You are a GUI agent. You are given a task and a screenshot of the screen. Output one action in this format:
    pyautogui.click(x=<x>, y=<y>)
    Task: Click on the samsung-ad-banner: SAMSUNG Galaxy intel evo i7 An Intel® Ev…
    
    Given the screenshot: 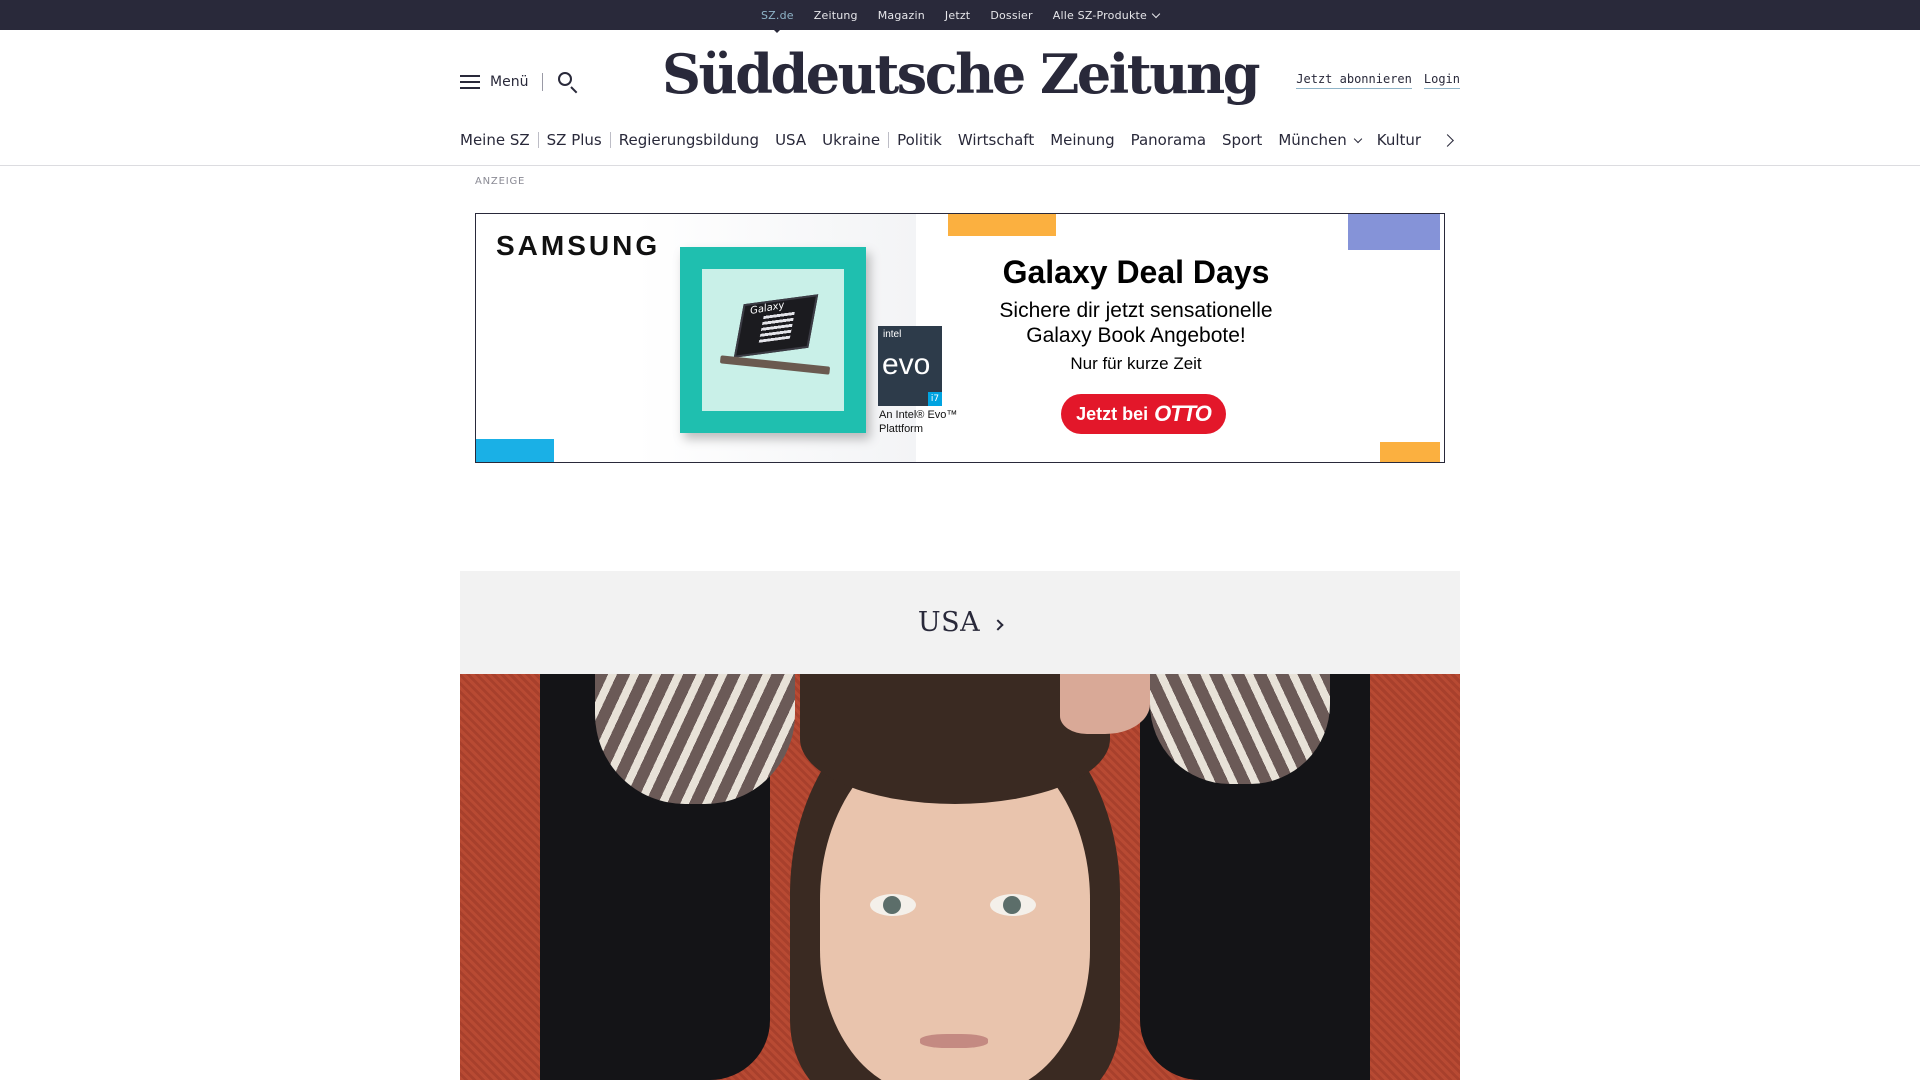 What is the action you would take?
    pyautogui.click(x=960, y=338)
    